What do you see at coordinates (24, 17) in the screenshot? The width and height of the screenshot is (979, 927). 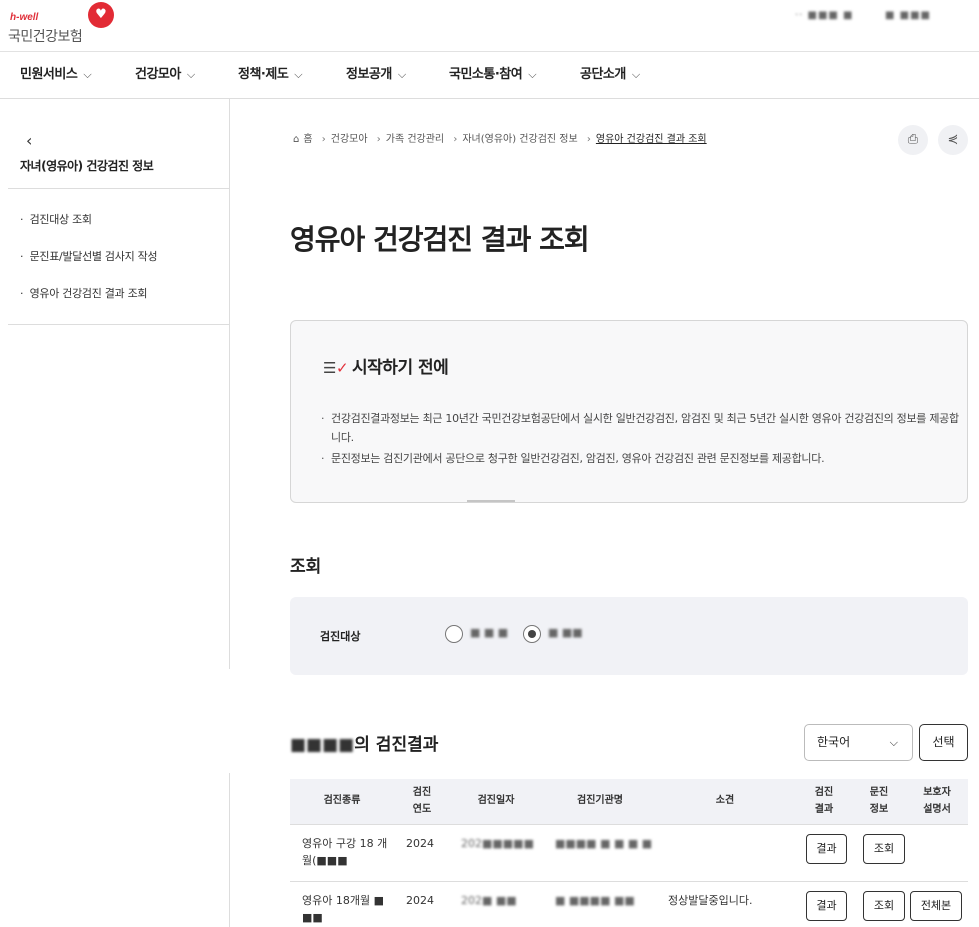 I see `logo-subtitle: h-well` at bounding box center [24, 17].